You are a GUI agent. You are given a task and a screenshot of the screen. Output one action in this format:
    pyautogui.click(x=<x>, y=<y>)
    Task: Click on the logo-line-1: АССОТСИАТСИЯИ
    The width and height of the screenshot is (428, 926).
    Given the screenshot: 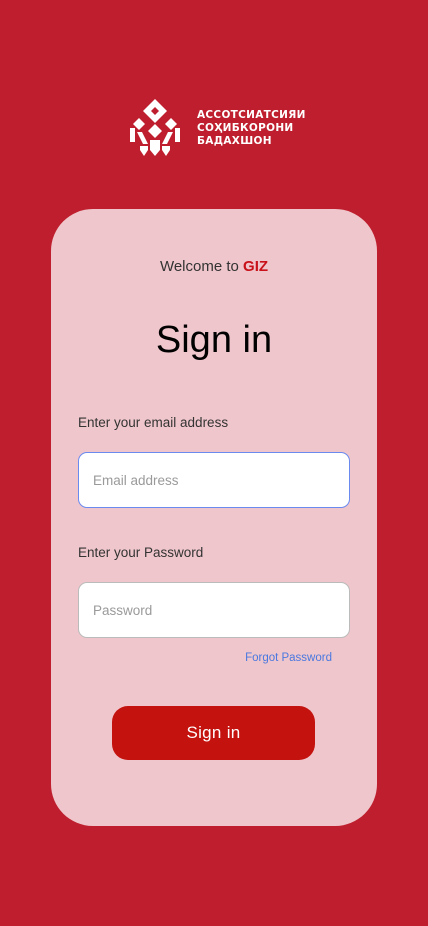 What is the action you would take?
    pyautogui.click(x=251, y=115)
    